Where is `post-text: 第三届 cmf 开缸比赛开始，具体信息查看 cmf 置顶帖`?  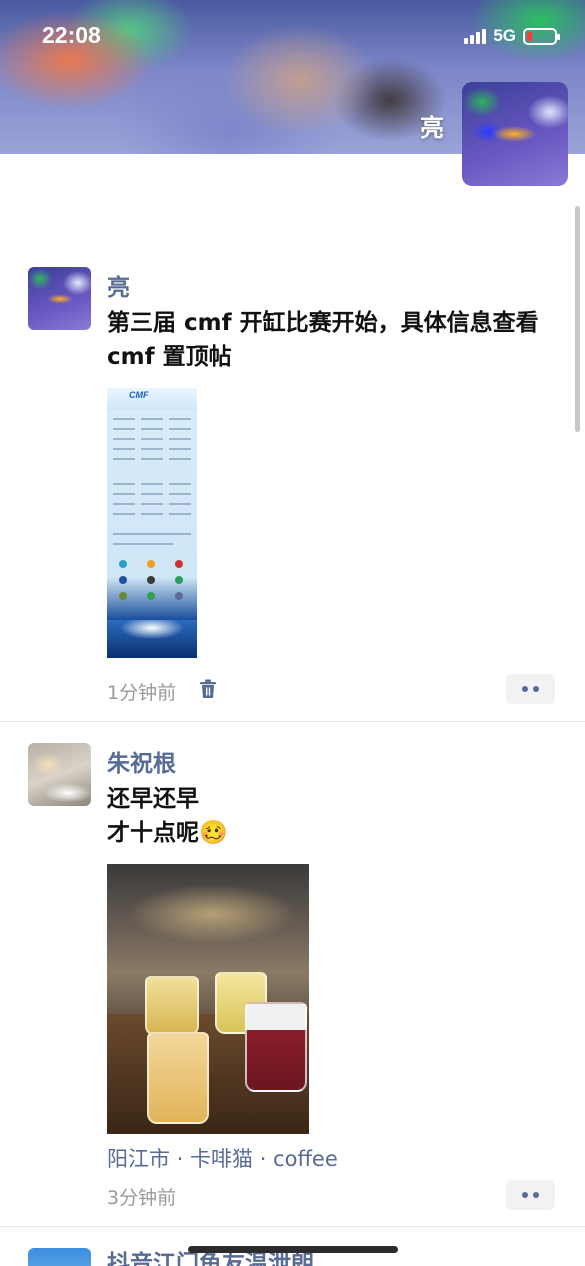
post-text: 第三届 cmf 开缸比赛开始，具体信息查看 cmf 置顶帖 is located at coordinates (323, 340).